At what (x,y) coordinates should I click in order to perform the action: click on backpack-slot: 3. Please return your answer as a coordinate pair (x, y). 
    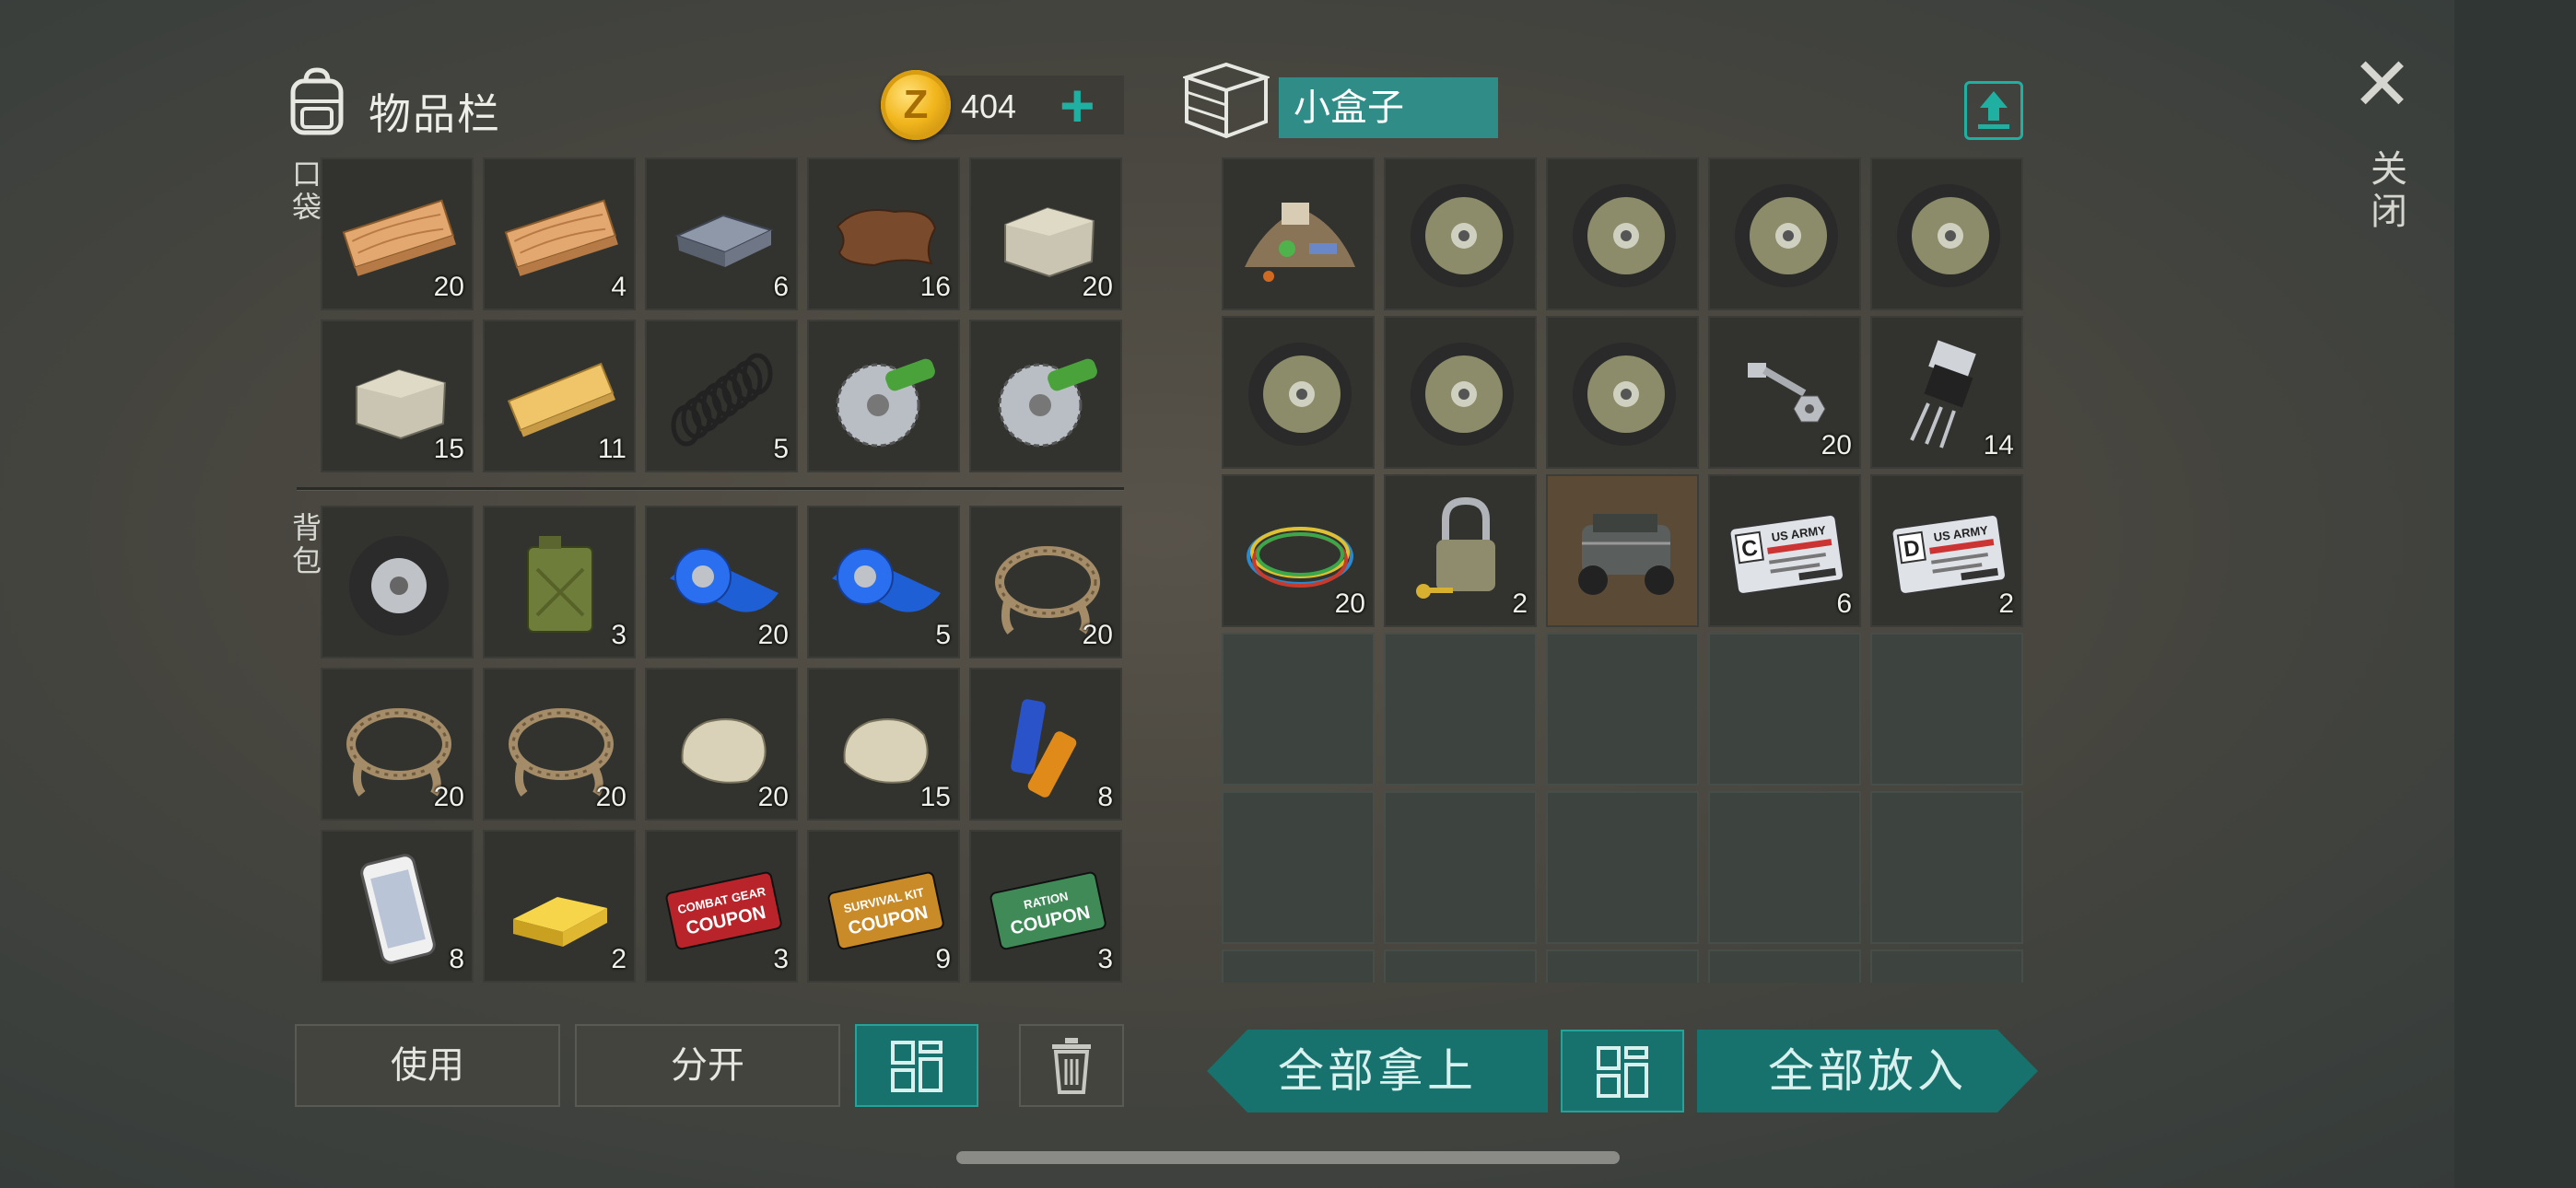
    Looking at the image, I should click on (559, 582).